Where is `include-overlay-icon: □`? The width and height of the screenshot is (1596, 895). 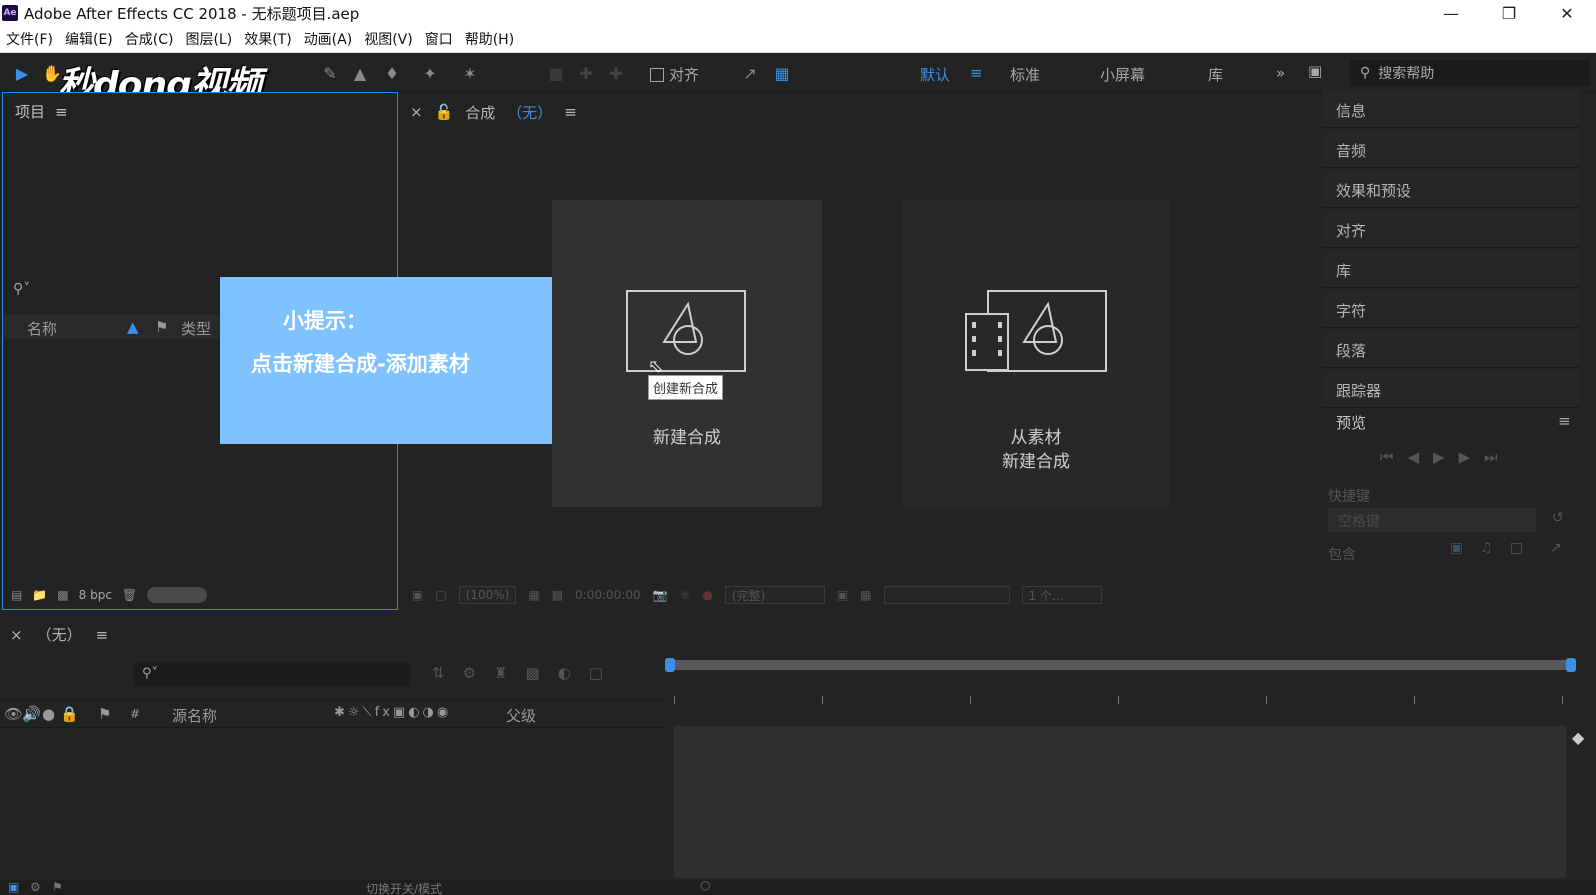 include-overlay-icon: □ is located at coordinates (1516, 548).